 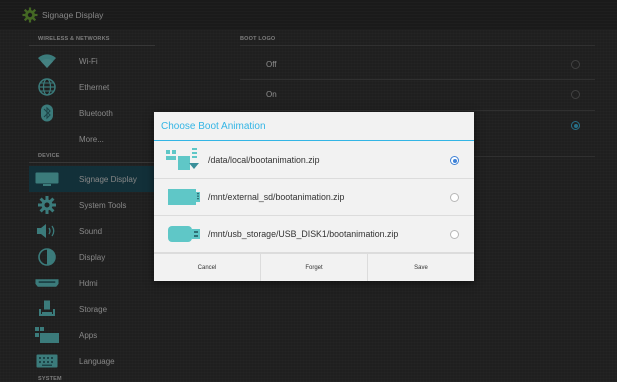 I want to click on device-download-icon, so click(x=184, y=160).